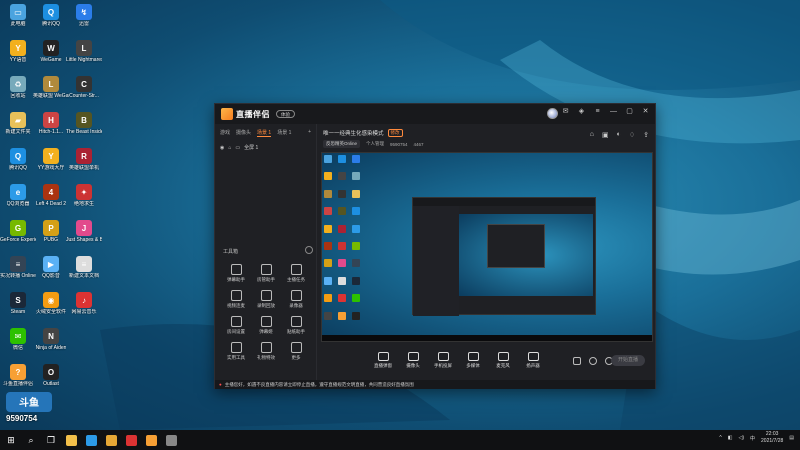  I want to click on version-badge: 体验, so click(285, 114).